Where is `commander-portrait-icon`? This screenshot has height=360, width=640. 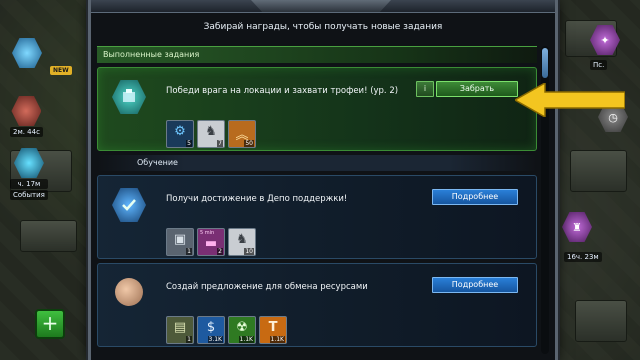
commander-portrait-icon is located at coordinates (129, 292).